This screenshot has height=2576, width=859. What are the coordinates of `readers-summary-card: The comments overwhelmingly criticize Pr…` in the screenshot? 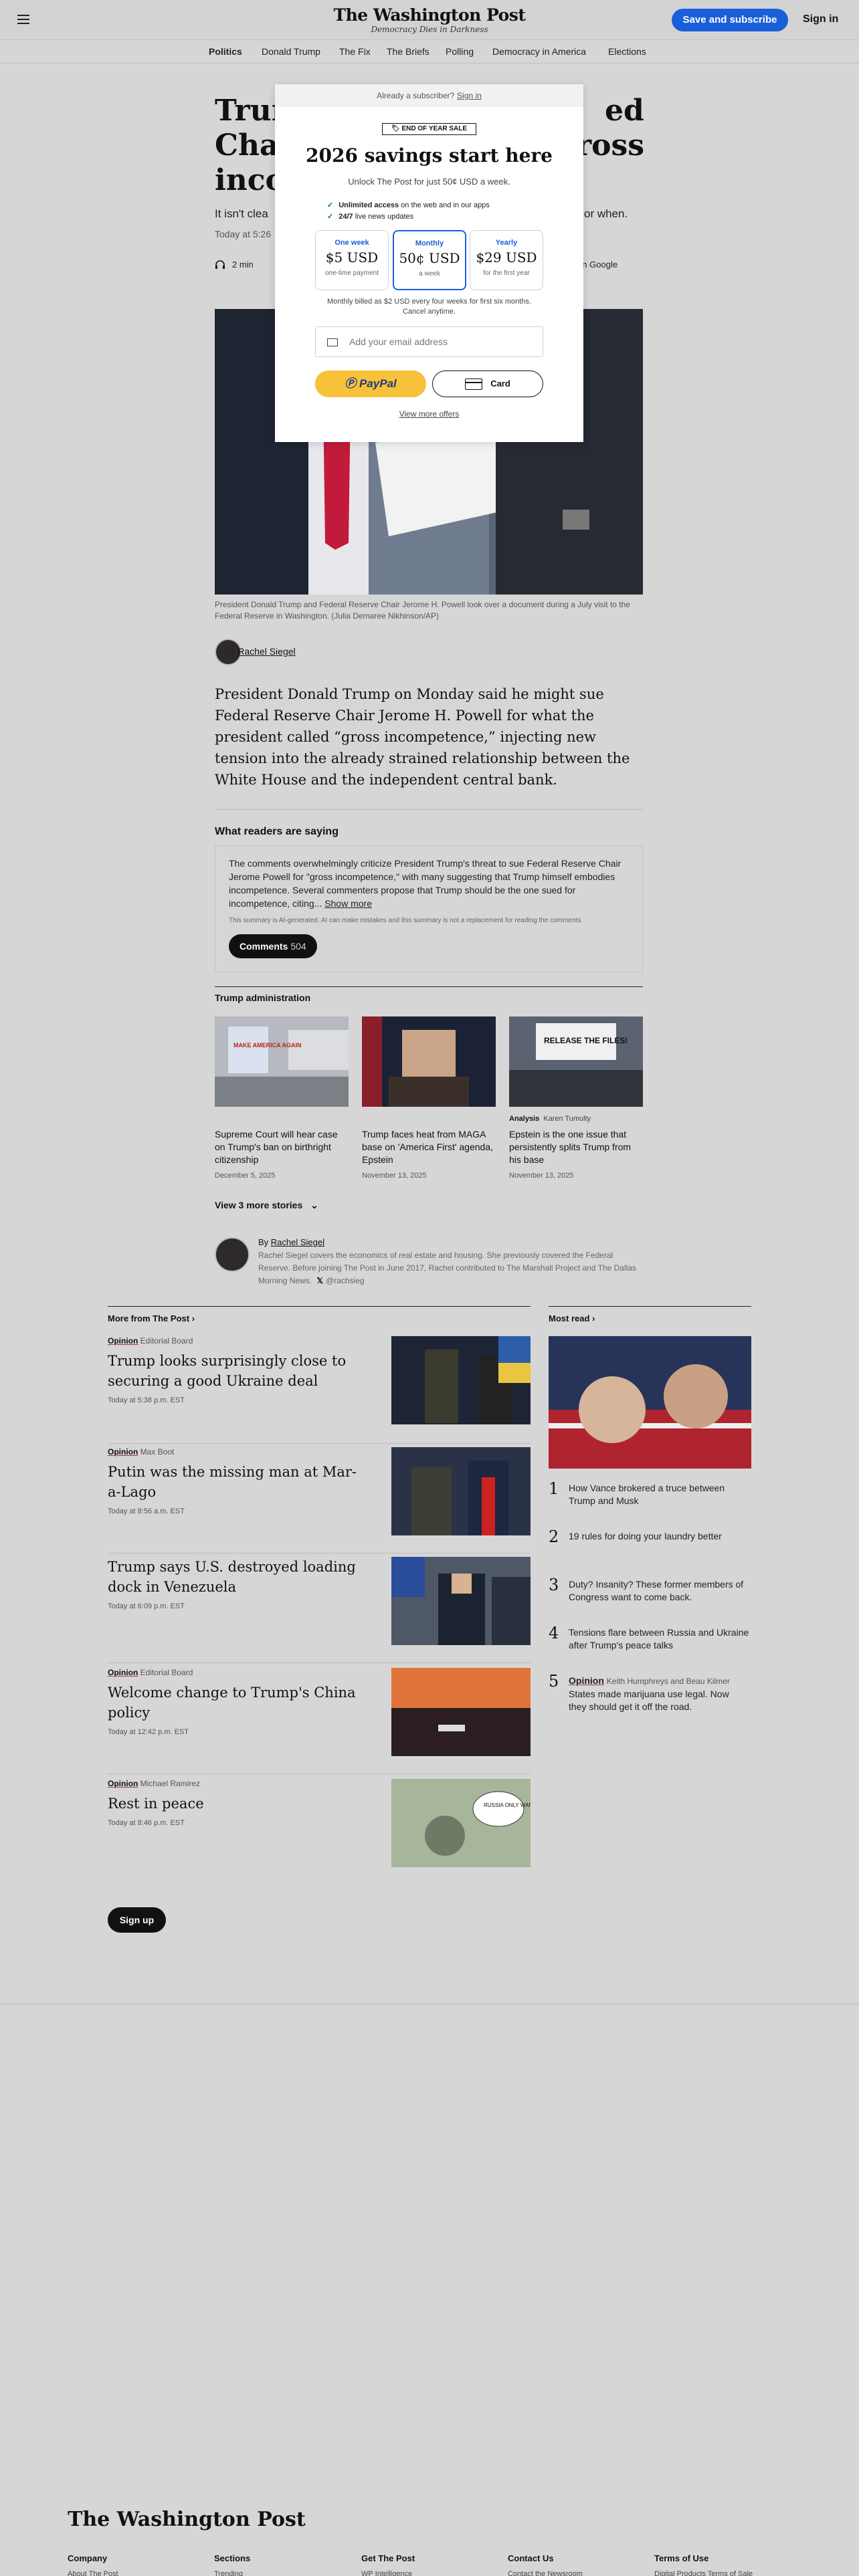 It's located at (429, 908).